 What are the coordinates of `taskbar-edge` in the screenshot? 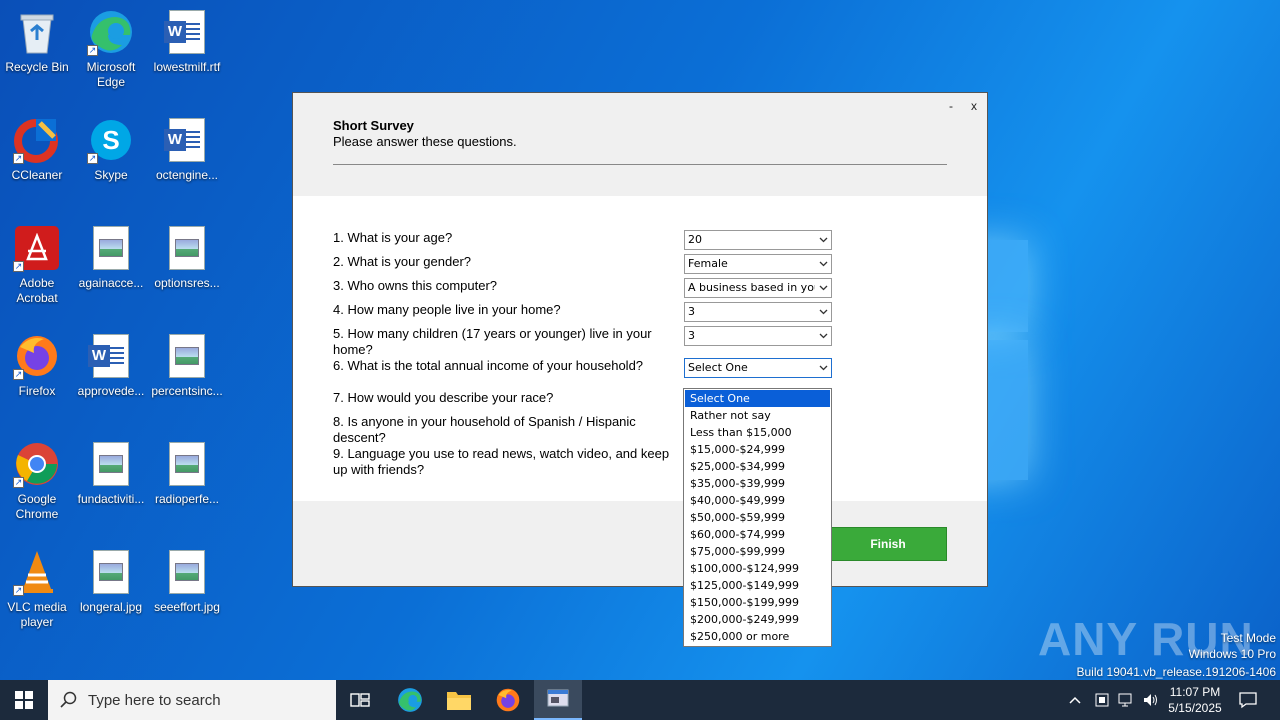 It's located at (410, 700).